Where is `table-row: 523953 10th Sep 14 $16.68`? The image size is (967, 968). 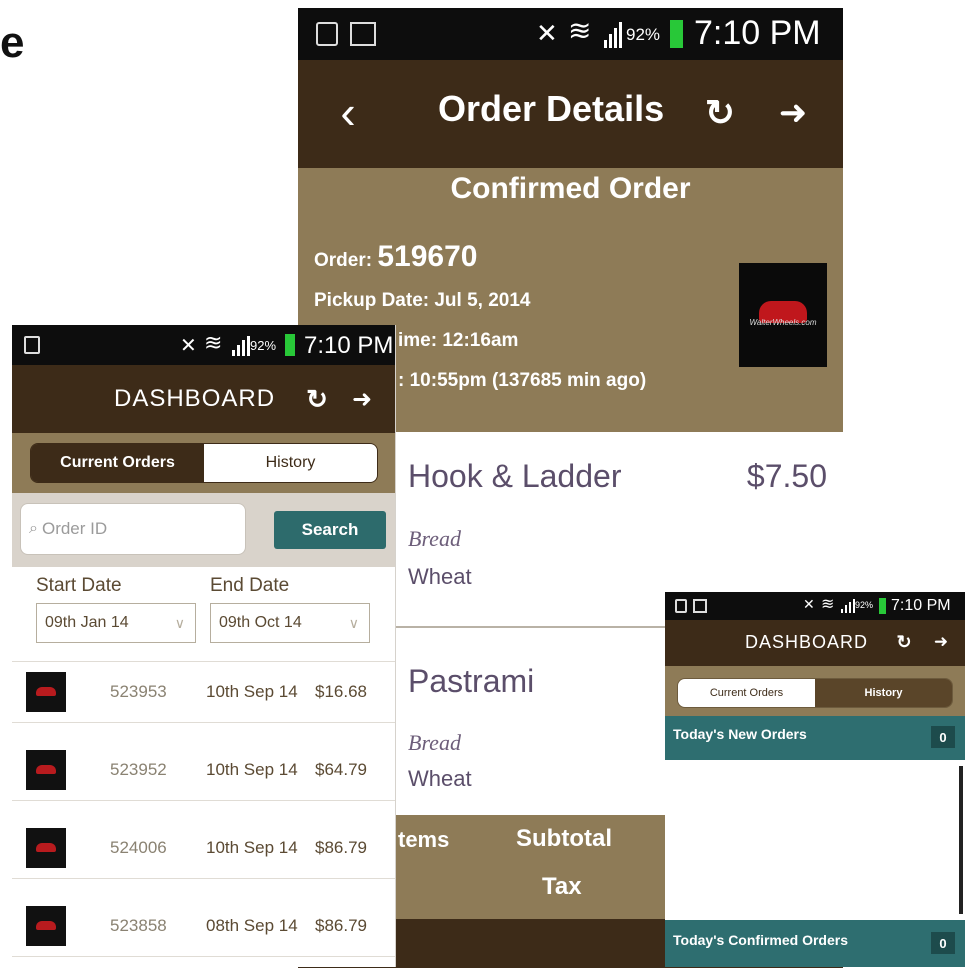 table-row: 523953 10th Sep 14 $16.68 is located at coordinates (203, 692).